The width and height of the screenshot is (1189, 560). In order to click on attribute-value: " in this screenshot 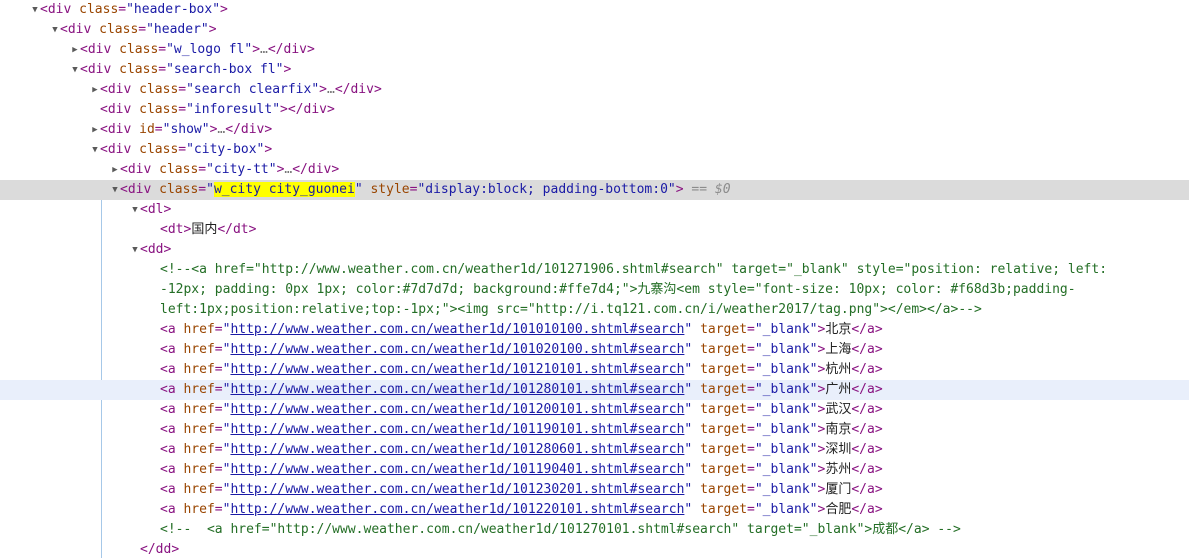, I will do `click(210, 189)`.